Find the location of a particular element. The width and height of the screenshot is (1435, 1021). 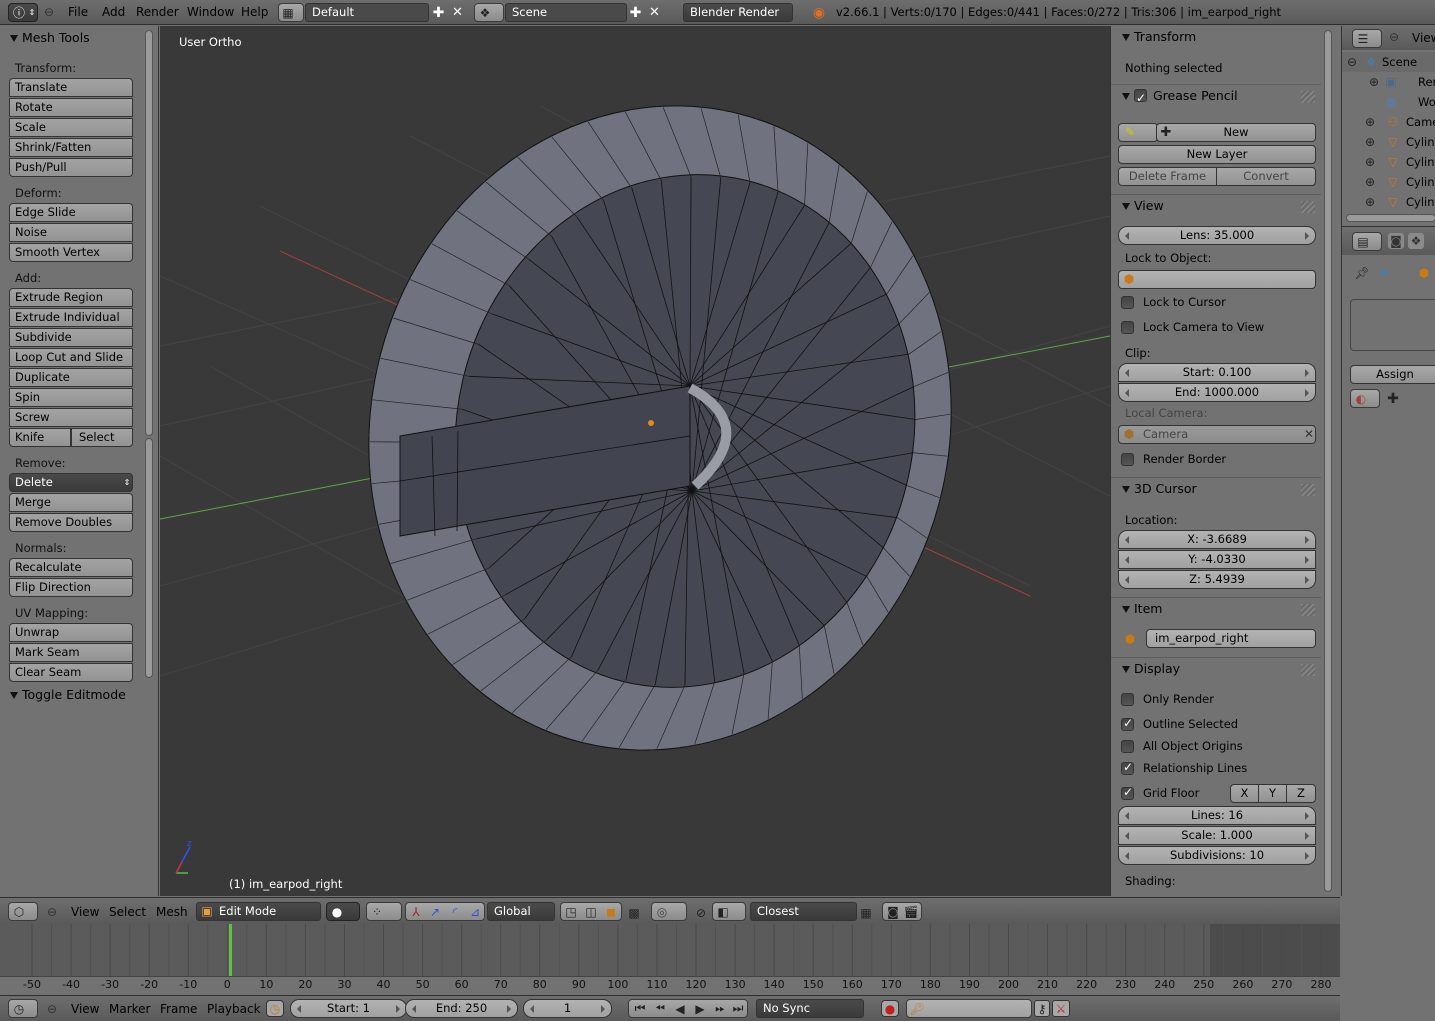

unwrap-button: Unwrap is located at coordinates (71, 632).